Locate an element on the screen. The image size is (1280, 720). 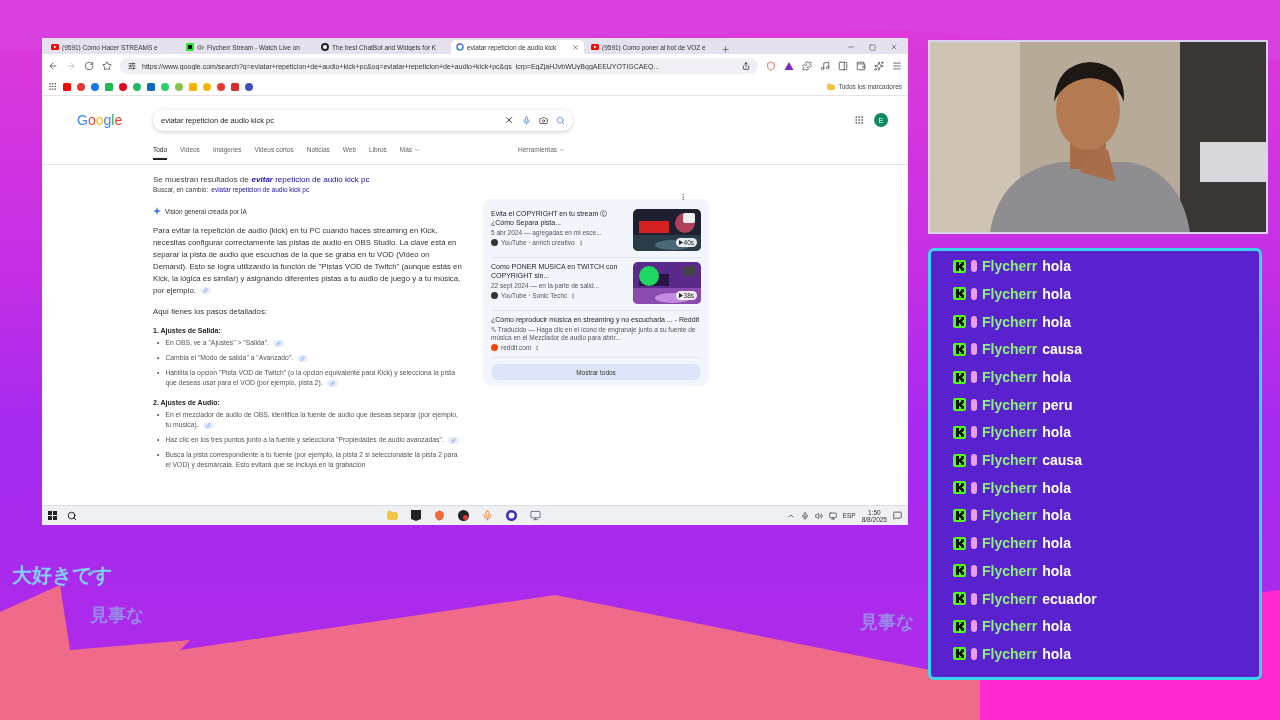
close-button is located at coordinates (894, 47).